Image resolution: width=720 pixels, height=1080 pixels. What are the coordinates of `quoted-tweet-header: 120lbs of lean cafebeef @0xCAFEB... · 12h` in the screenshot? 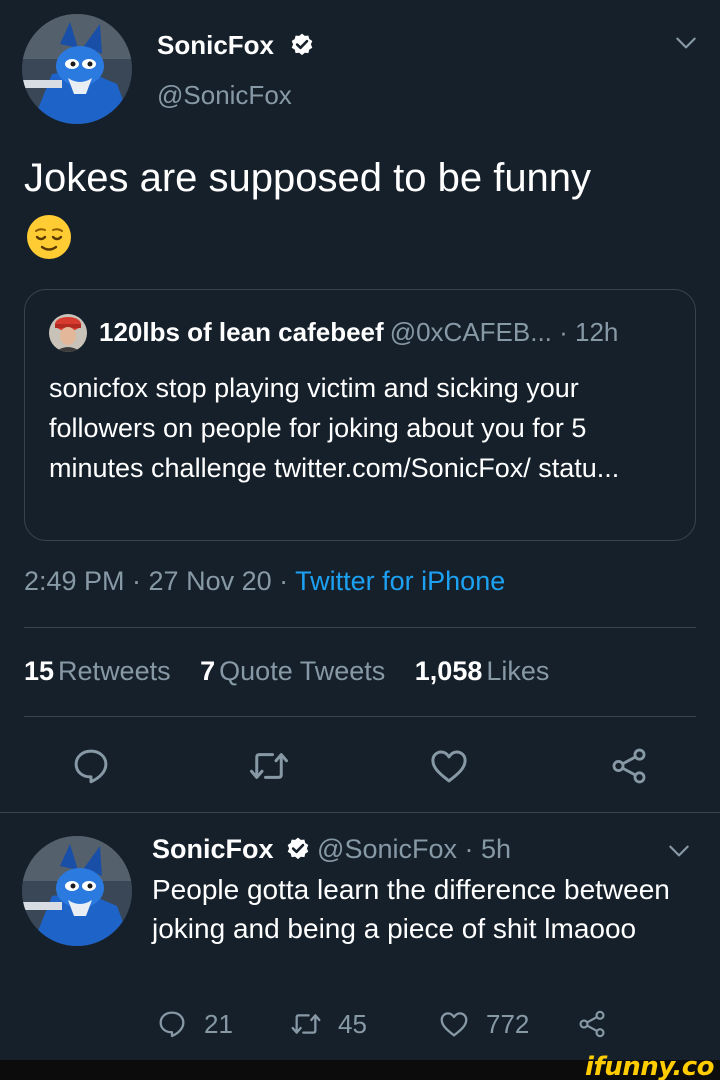 It's located at (358, 332).